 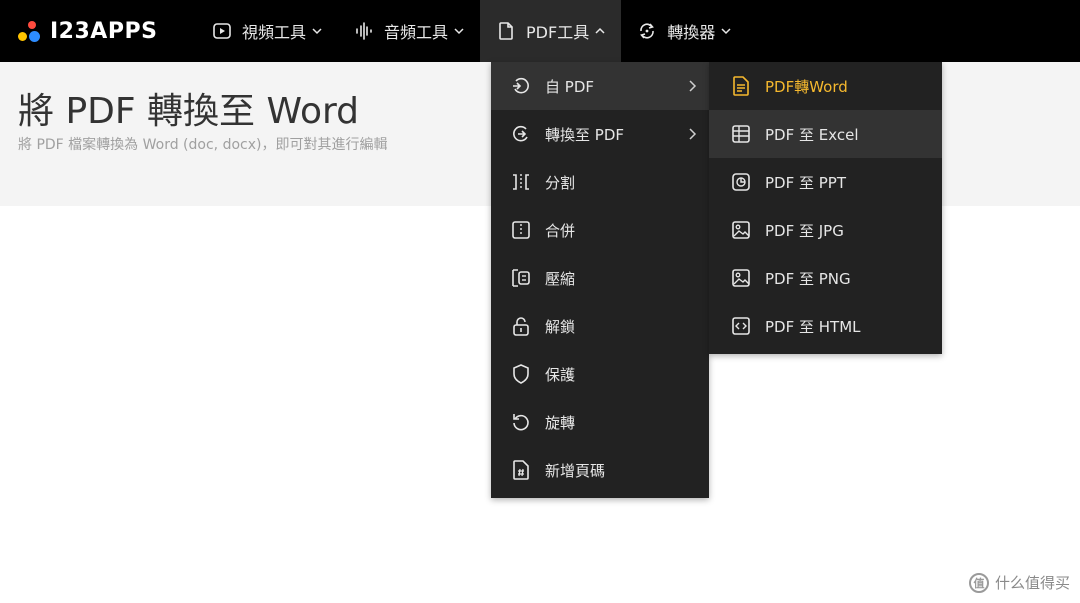 I want to click on submenu-item-pdf-to-word: PDF轉Word, so click(x=825, y=86).